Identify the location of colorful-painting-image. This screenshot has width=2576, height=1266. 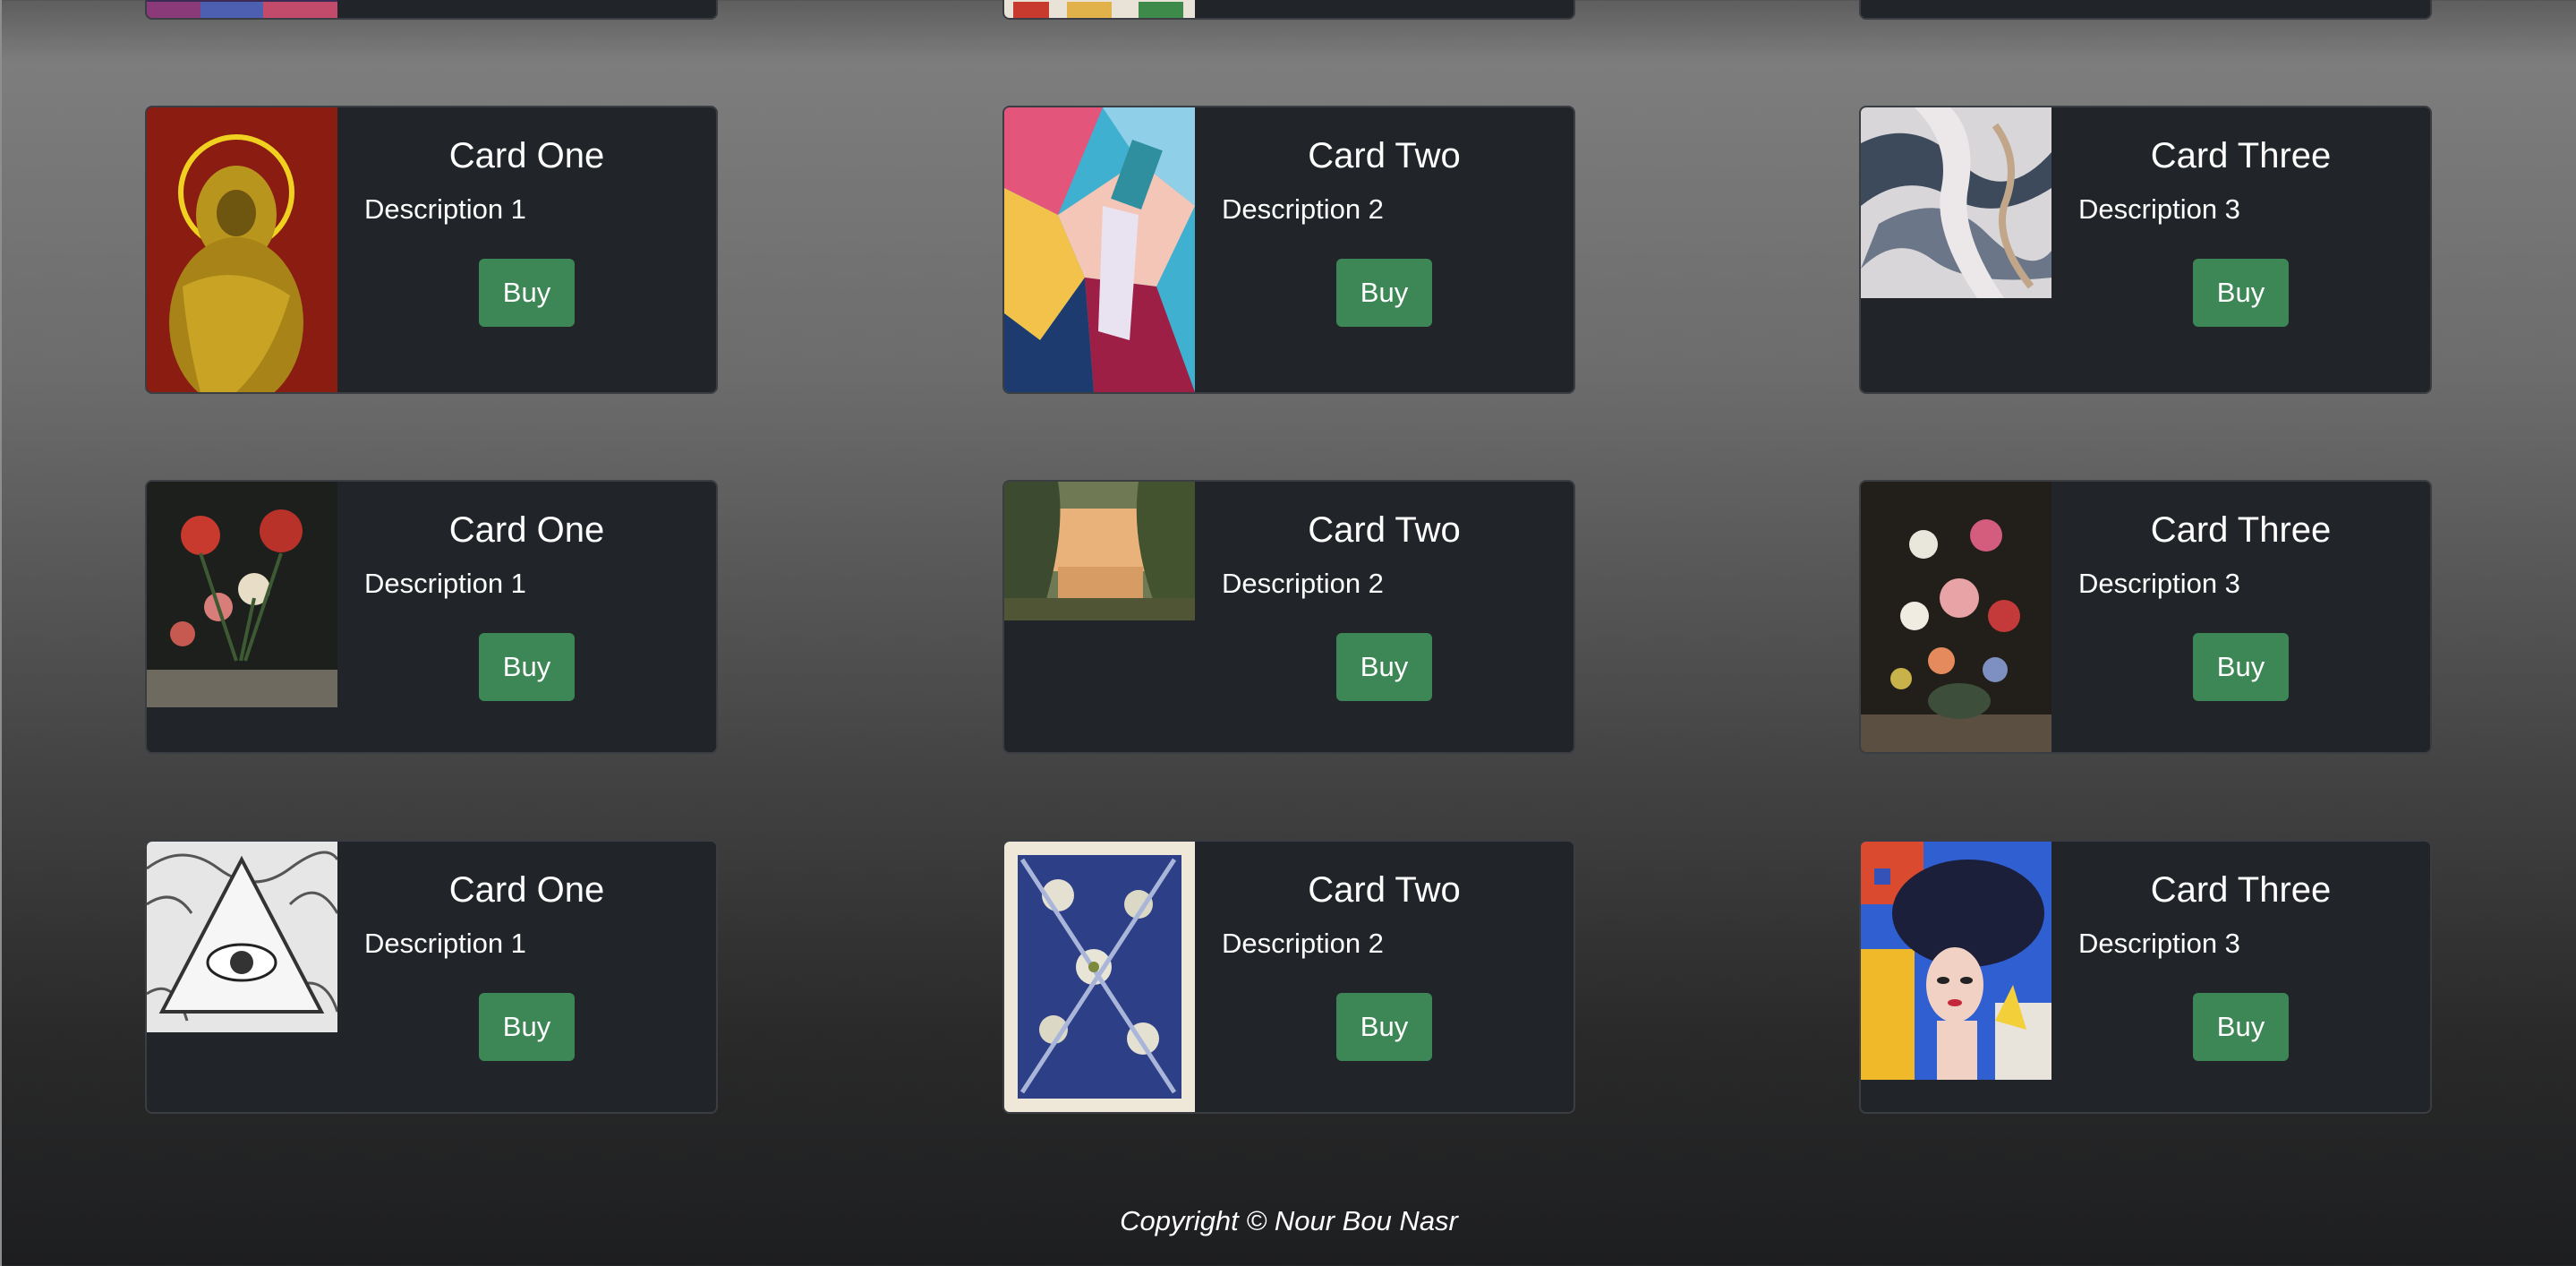
(242, 9).